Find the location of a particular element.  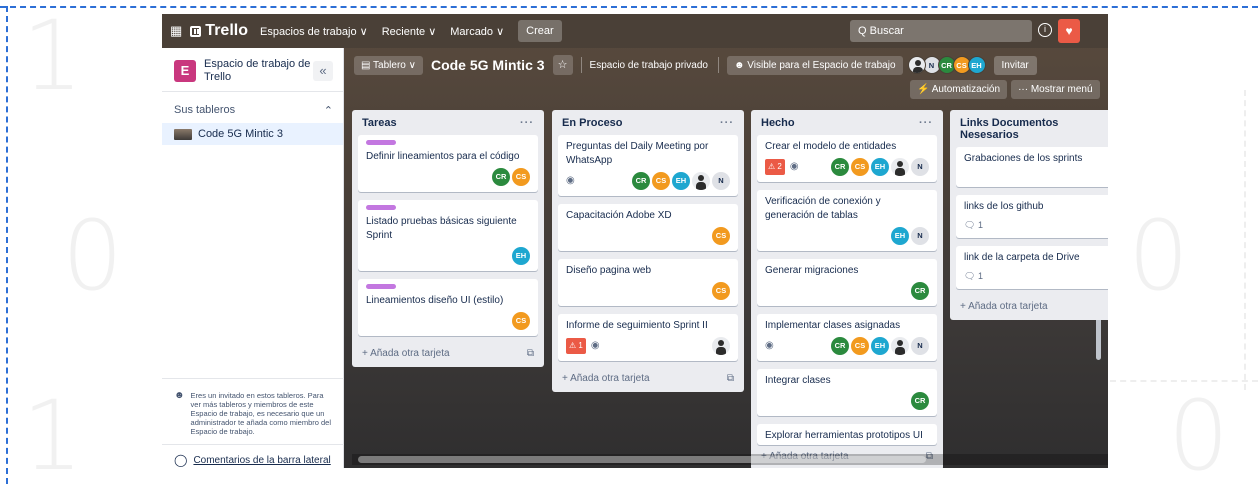

list-title: Hecho is located at coordinates (778, 123).